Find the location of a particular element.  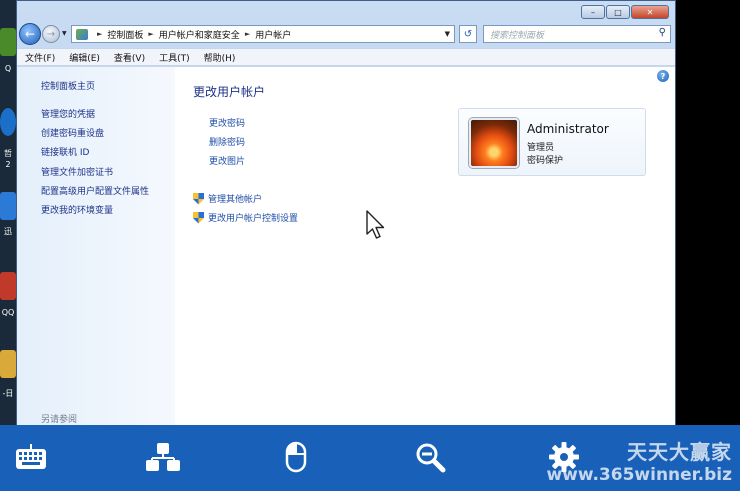

change-password-link: 更改密码 is located at coordinates (227, 122).